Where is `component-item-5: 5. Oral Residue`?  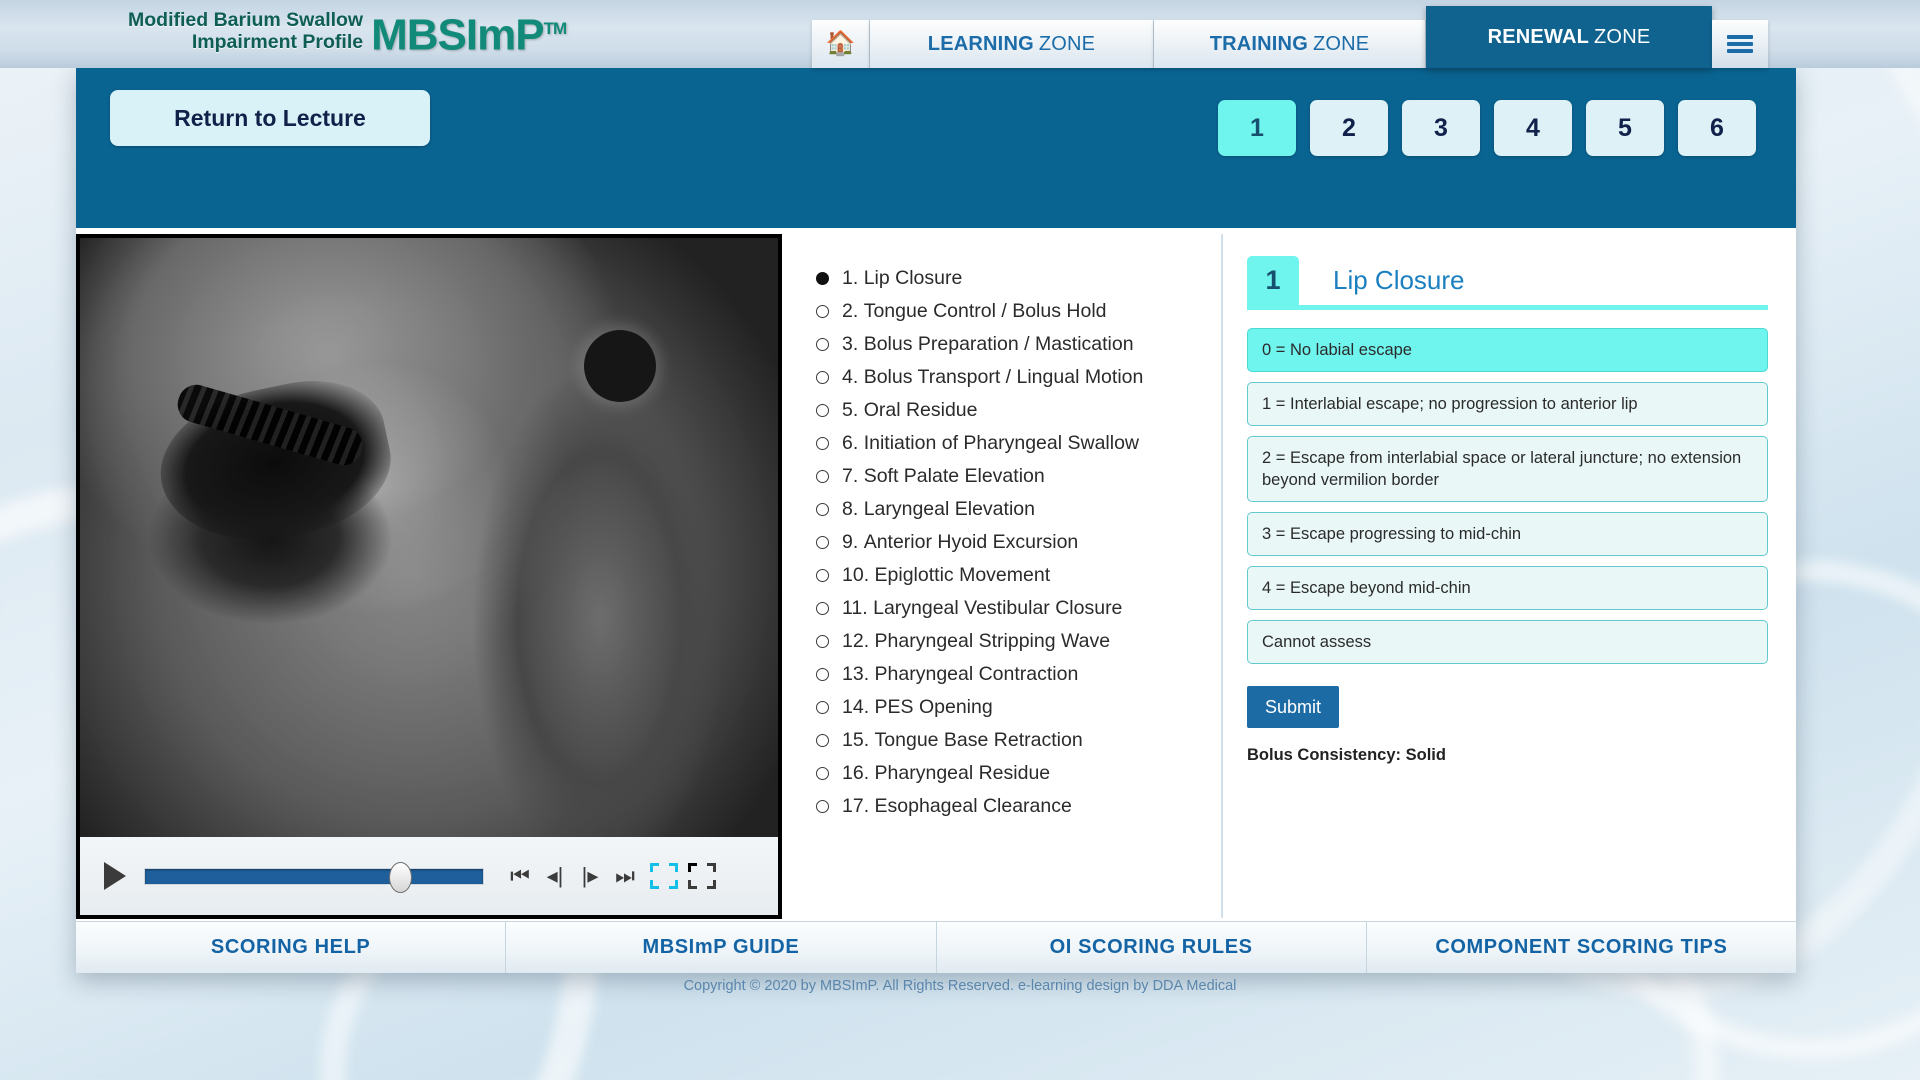
component-item-5: 5. Oral Residue is located at coordinates (1018, 410).